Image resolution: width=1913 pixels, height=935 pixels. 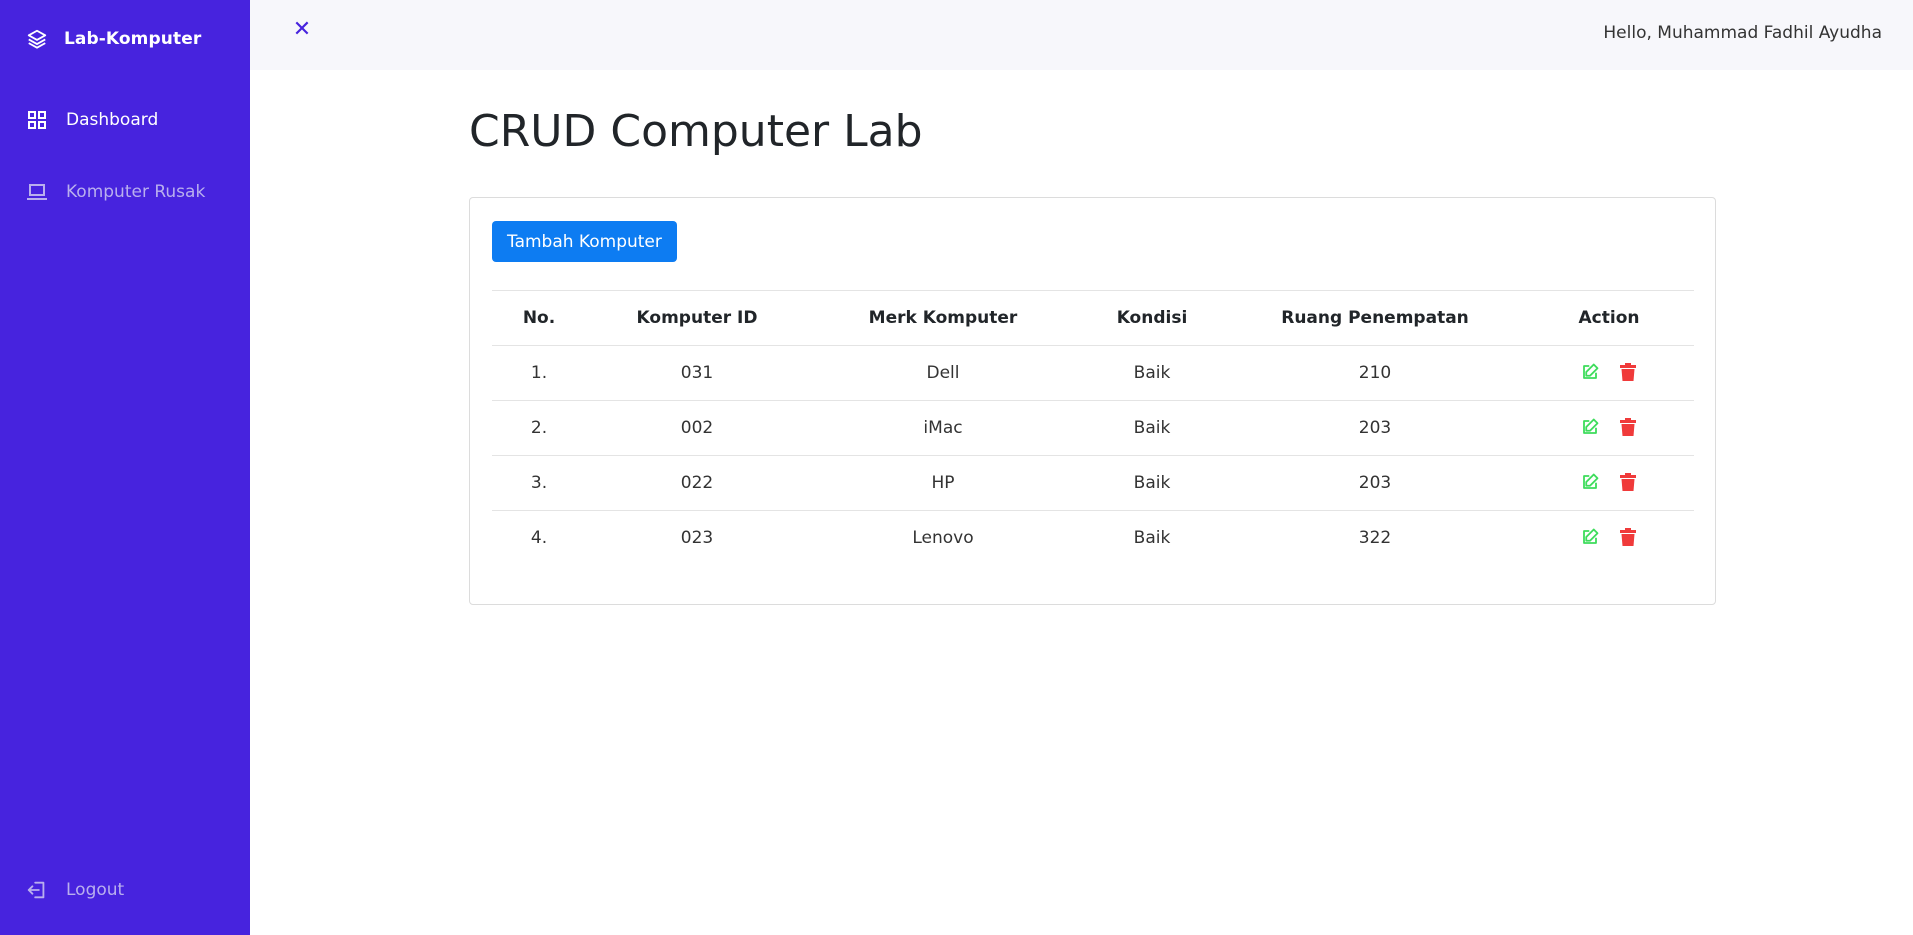 I want to click on logout-button: Logout, so click(x=75, y=890).